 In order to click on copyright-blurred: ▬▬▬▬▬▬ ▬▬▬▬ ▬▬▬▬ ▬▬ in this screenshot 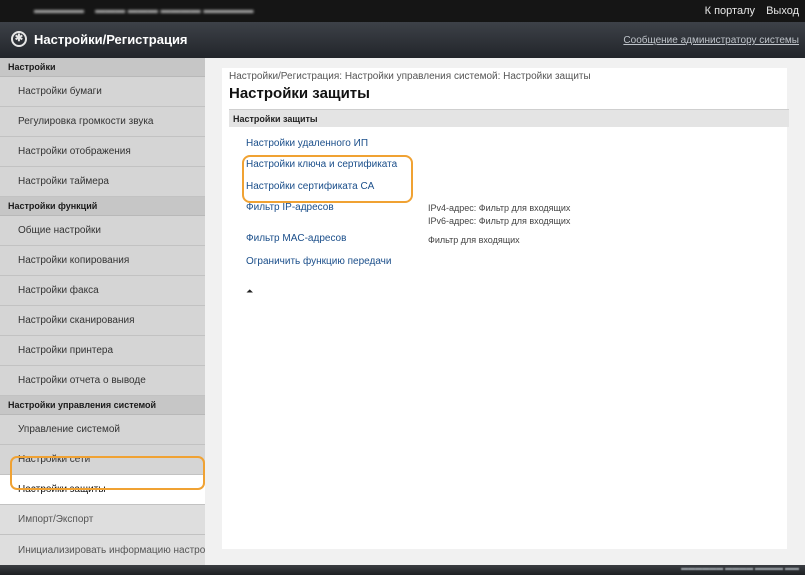, I will do `click(740, 568)`.